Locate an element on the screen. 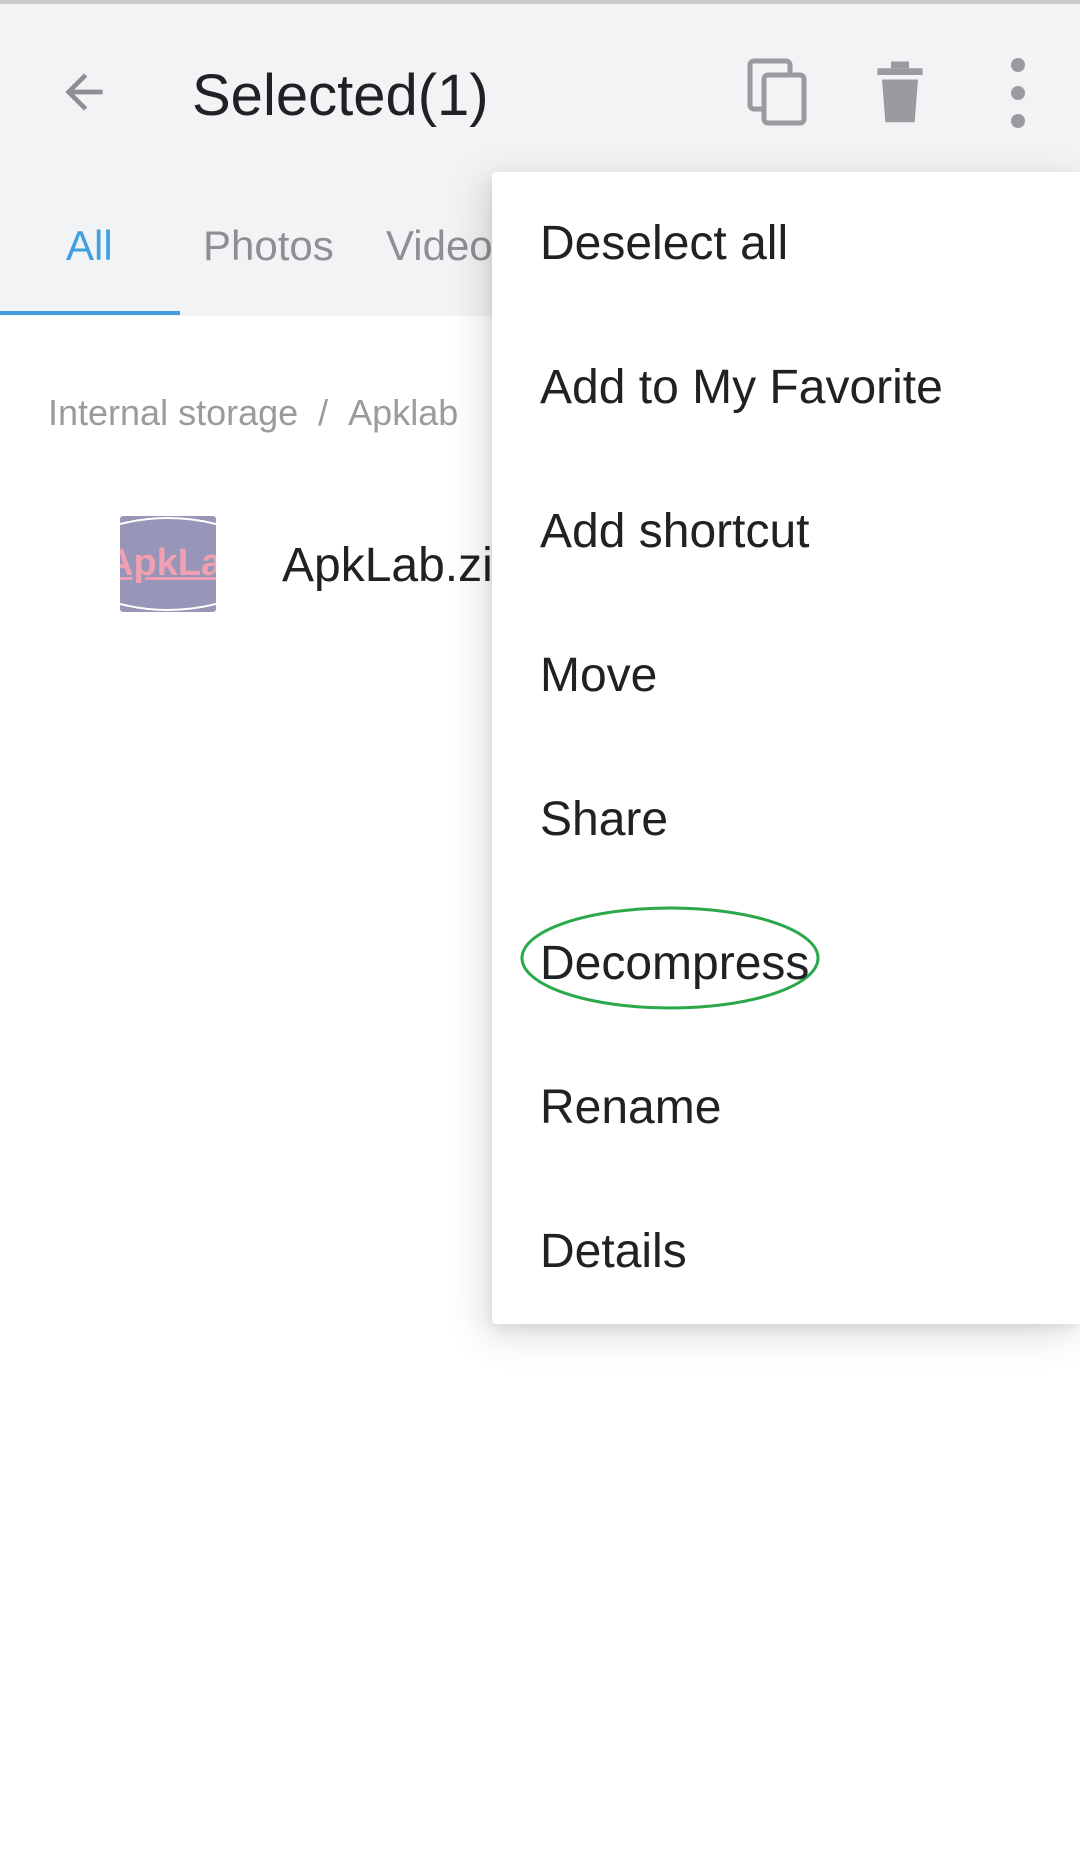 The height and width of the screenshot is (1852, 1080). tab-indicator is located at coordinates (90, 313).